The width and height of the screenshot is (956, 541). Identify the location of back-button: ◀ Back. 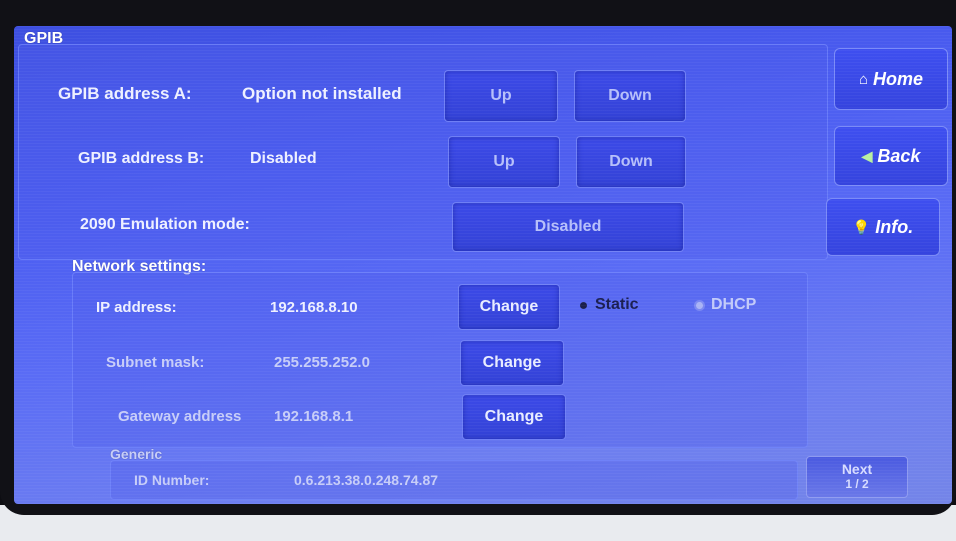
(891, 156).